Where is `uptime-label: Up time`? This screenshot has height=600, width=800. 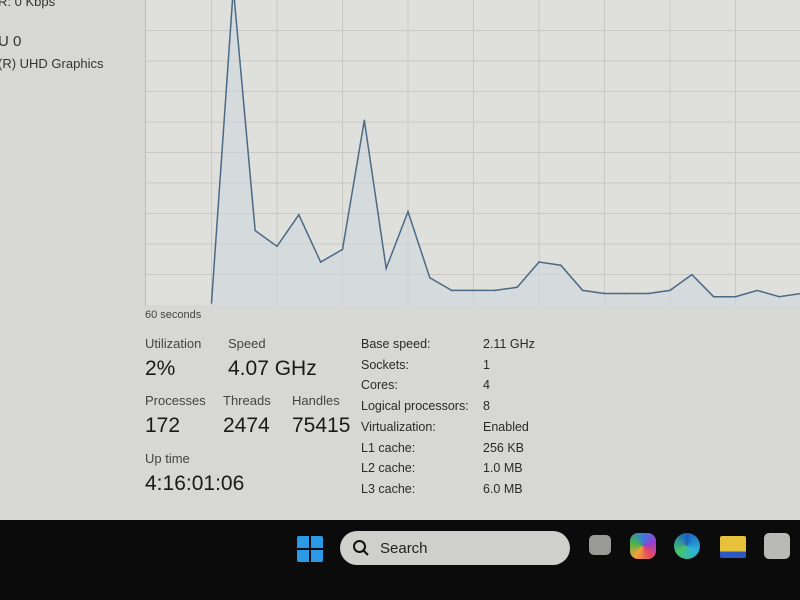 uptime-label: Up time is located at coordinates (167, 458).